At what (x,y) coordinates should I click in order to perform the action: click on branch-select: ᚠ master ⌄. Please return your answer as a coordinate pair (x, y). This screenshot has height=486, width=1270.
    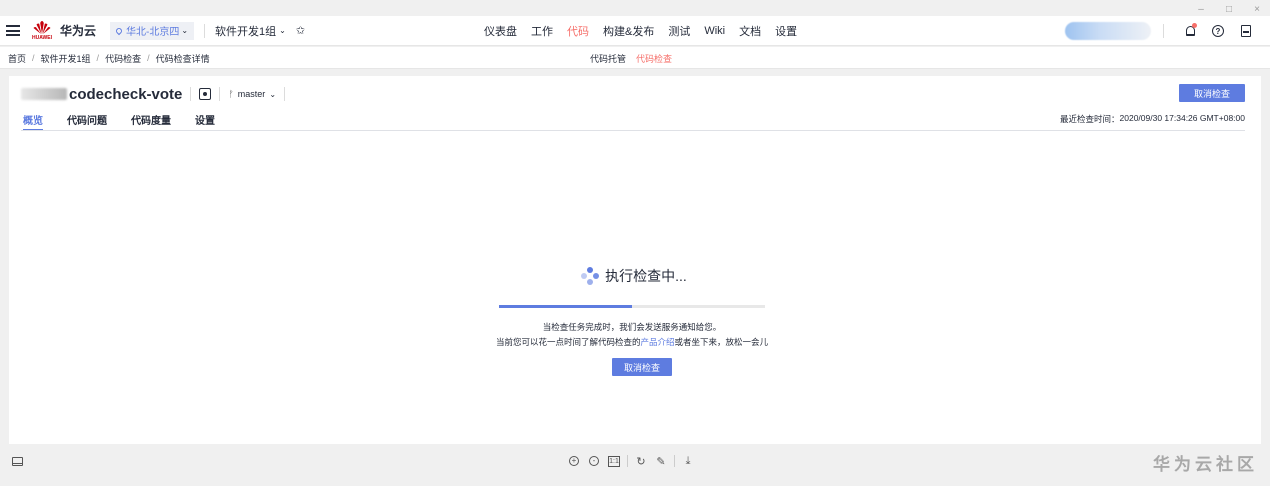
    Looking at the image, I should click on (252, 94).